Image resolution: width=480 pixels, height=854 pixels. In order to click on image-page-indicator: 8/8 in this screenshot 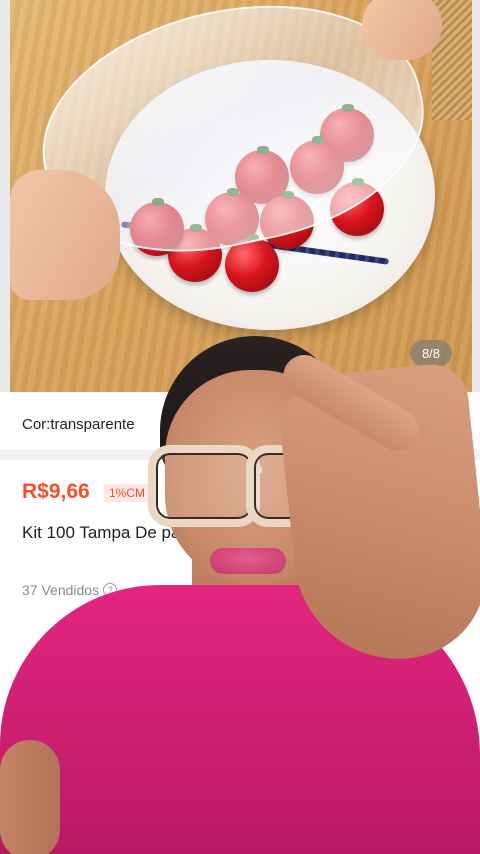, I will do `click(431, 353)`.